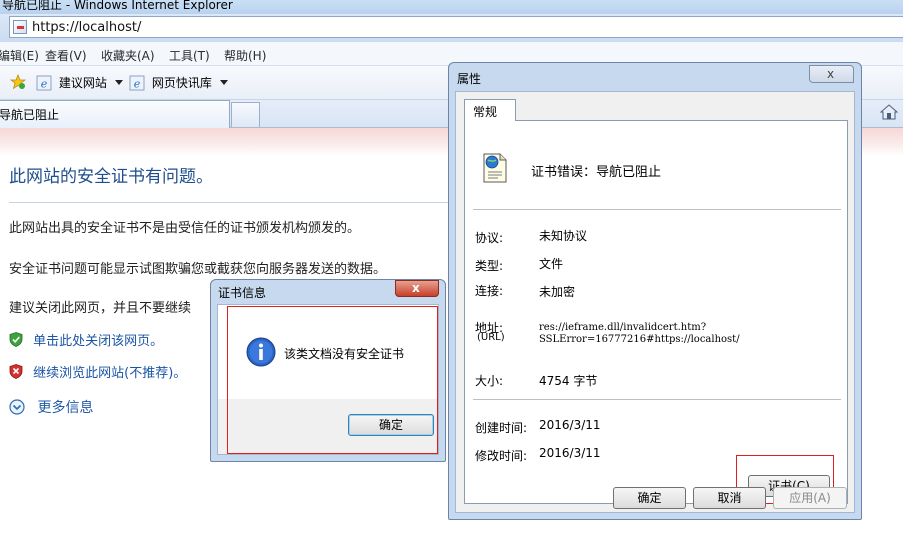 This screenshot has width=903, height=558. I want to click on menu-favorites: 收藏夹(A), so click(128, 55).